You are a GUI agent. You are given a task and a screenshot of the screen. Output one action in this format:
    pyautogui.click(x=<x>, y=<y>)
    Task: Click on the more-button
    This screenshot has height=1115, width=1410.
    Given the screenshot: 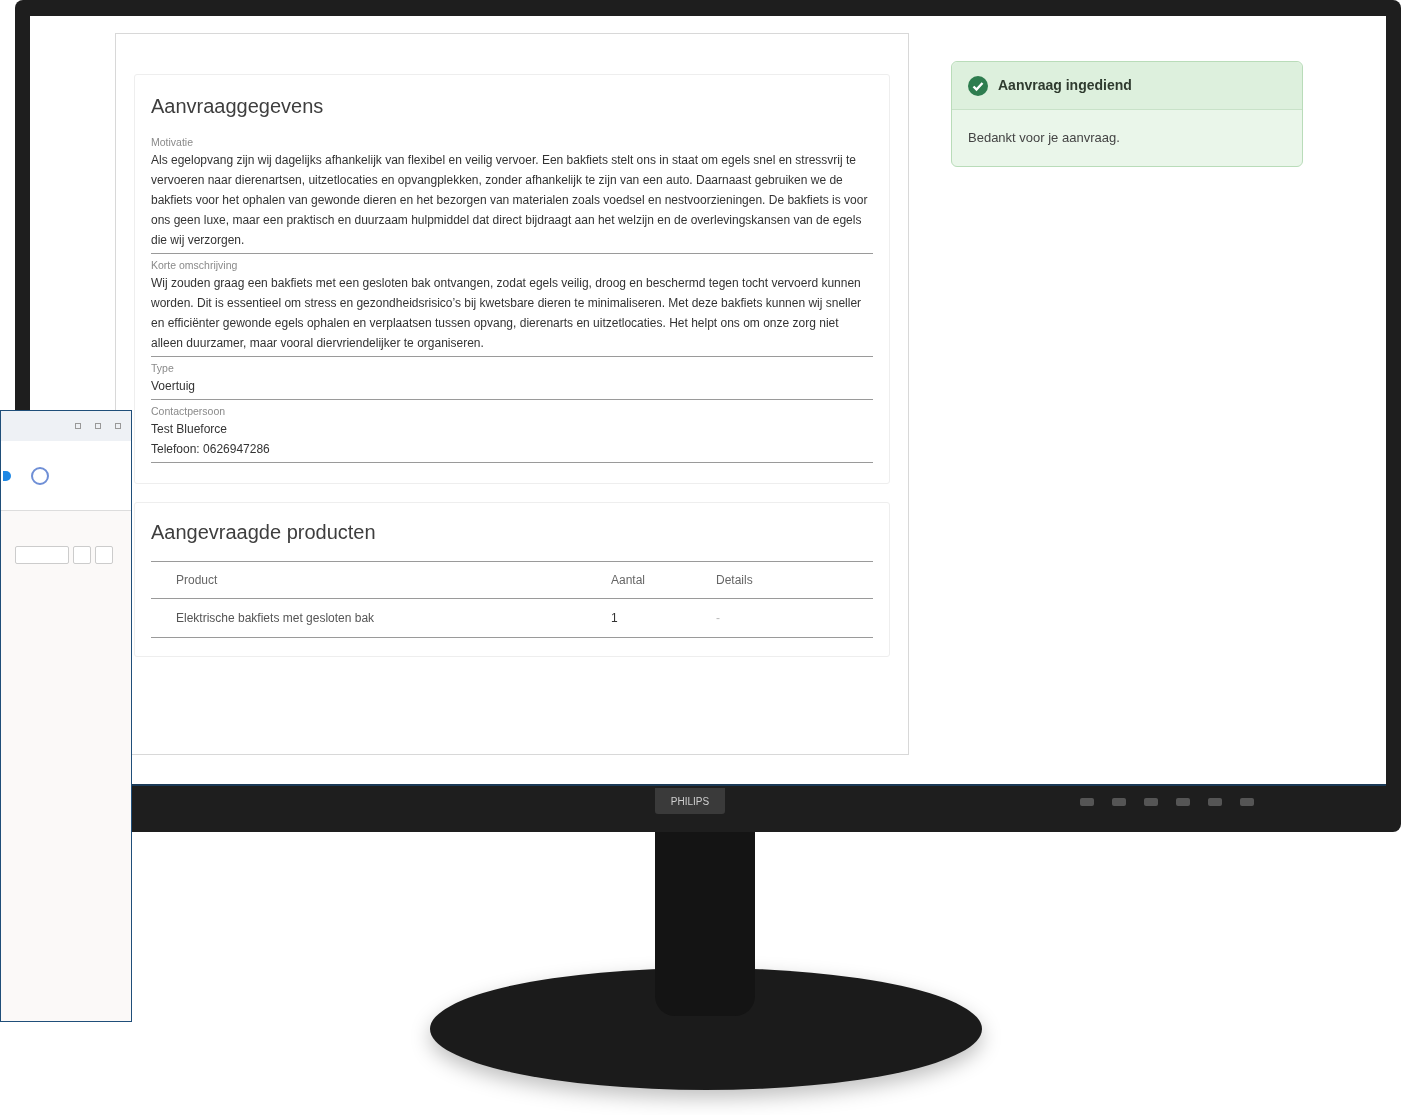 What is the action you would take?
    pyautogui.click(x=104, y=555)
    